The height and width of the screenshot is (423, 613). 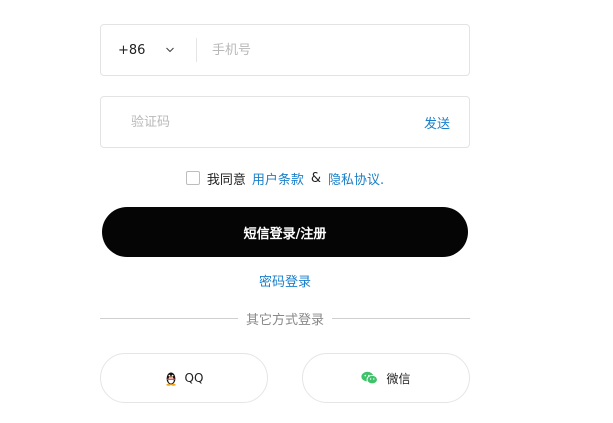 I want to click on password-login-row: 密码登录, so click(x=285, y=280).